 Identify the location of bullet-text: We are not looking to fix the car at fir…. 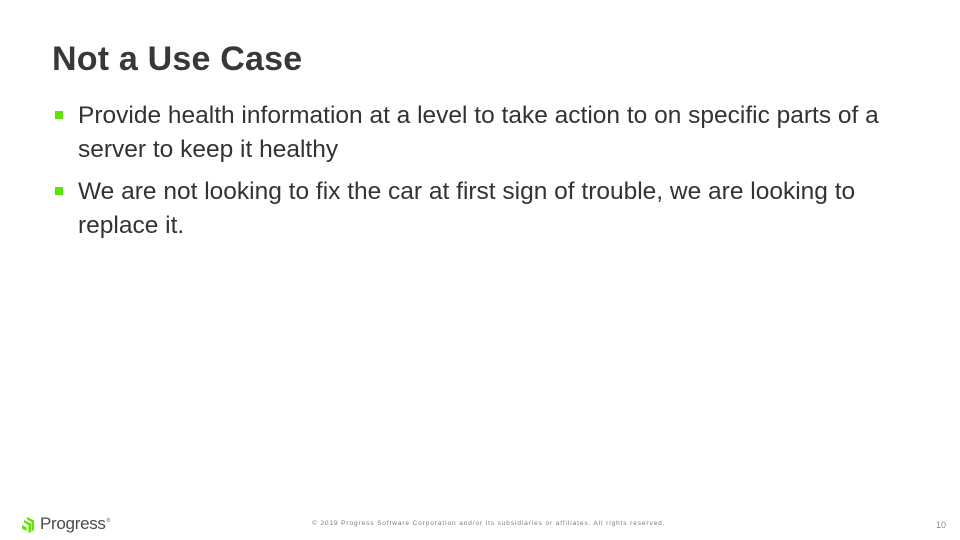
(467, 208).